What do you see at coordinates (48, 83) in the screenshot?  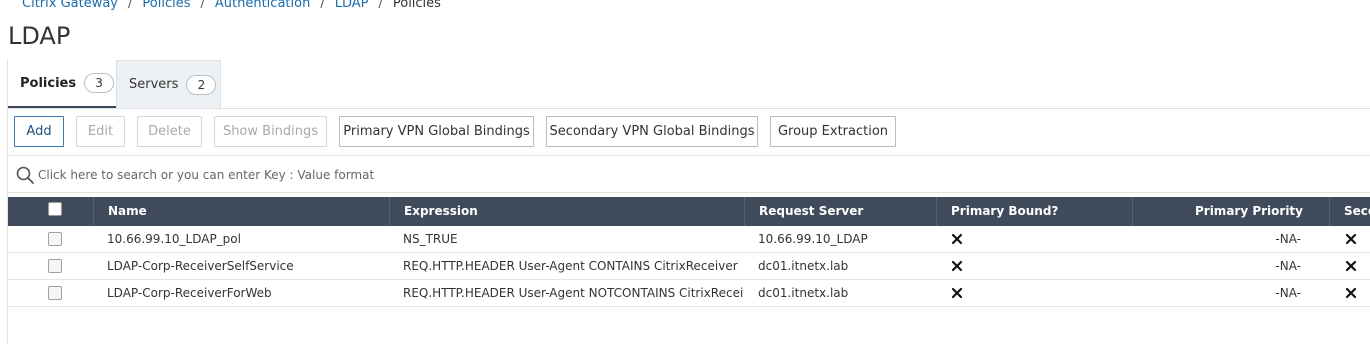 I see `tab-policies-label: Policies` at bounding box center [48, 83].